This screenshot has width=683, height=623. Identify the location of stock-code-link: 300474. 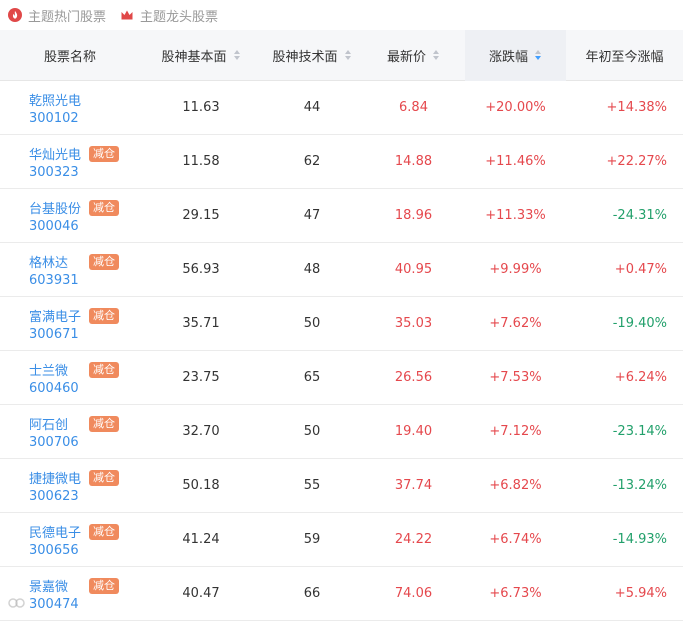
(74, 604).